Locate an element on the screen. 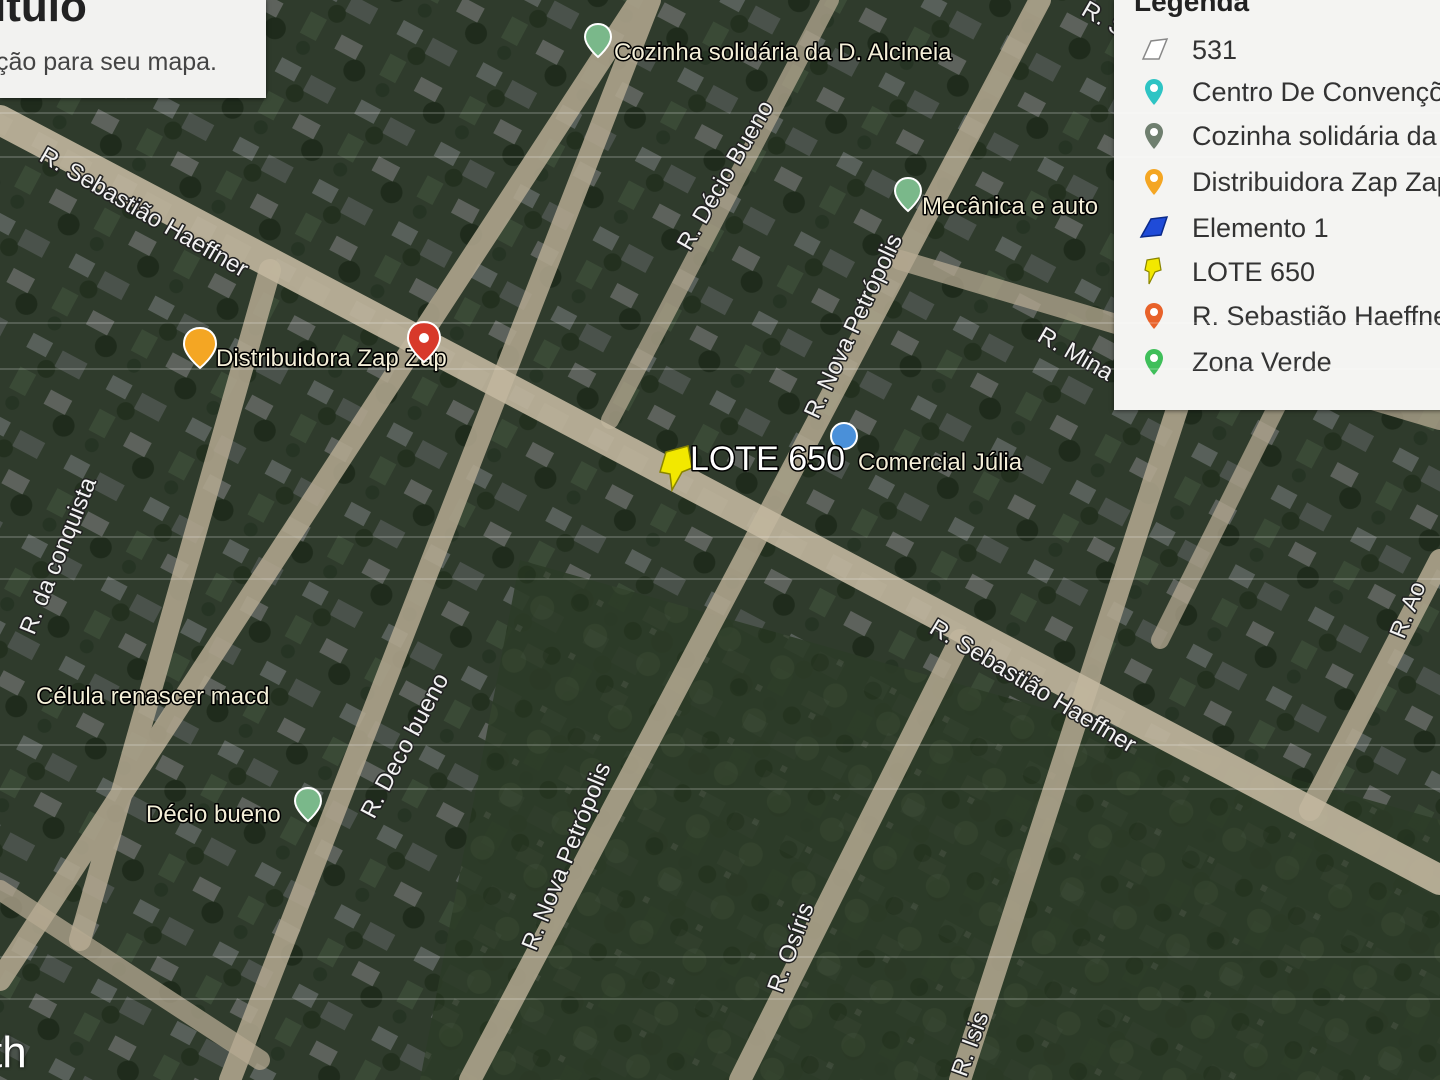 The width and height of the screenshot is (1440, 1080). map-description: ção para seu mapa. is located at coordinates (108, 62).